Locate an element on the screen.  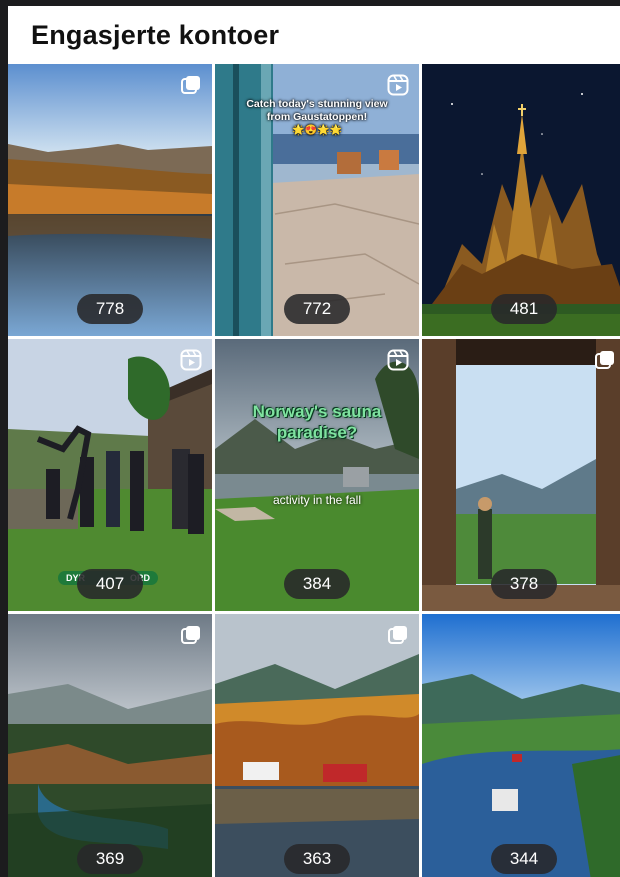
caption-emoji: 🌟😍🌟🌟 is located at coordinates (317, 130).